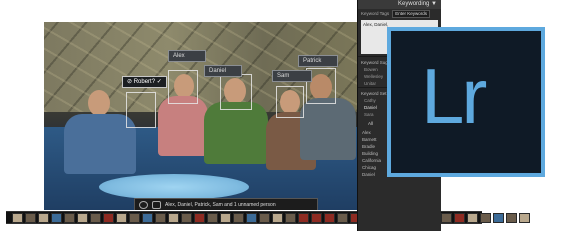  I want to click on face-tag-patrick: Patrick, so click(318, 61).